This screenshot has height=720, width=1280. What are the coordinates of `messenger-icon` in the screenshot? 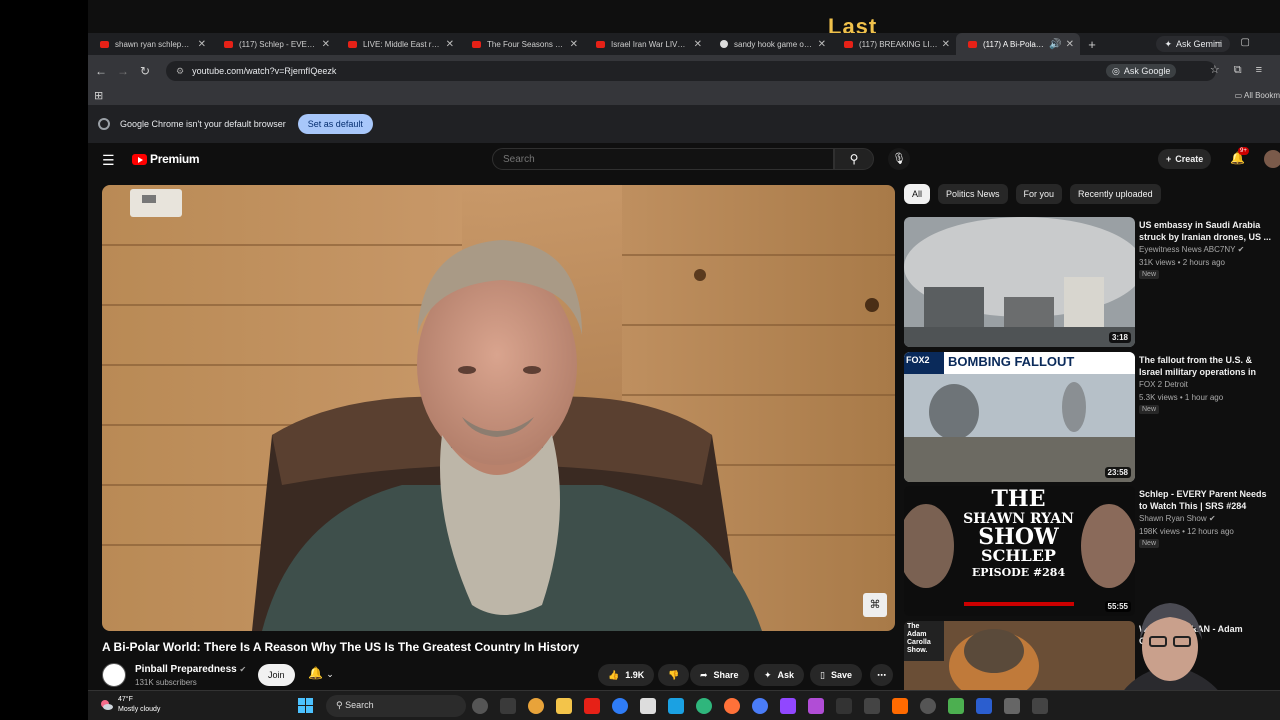 It's located at (620, 706).